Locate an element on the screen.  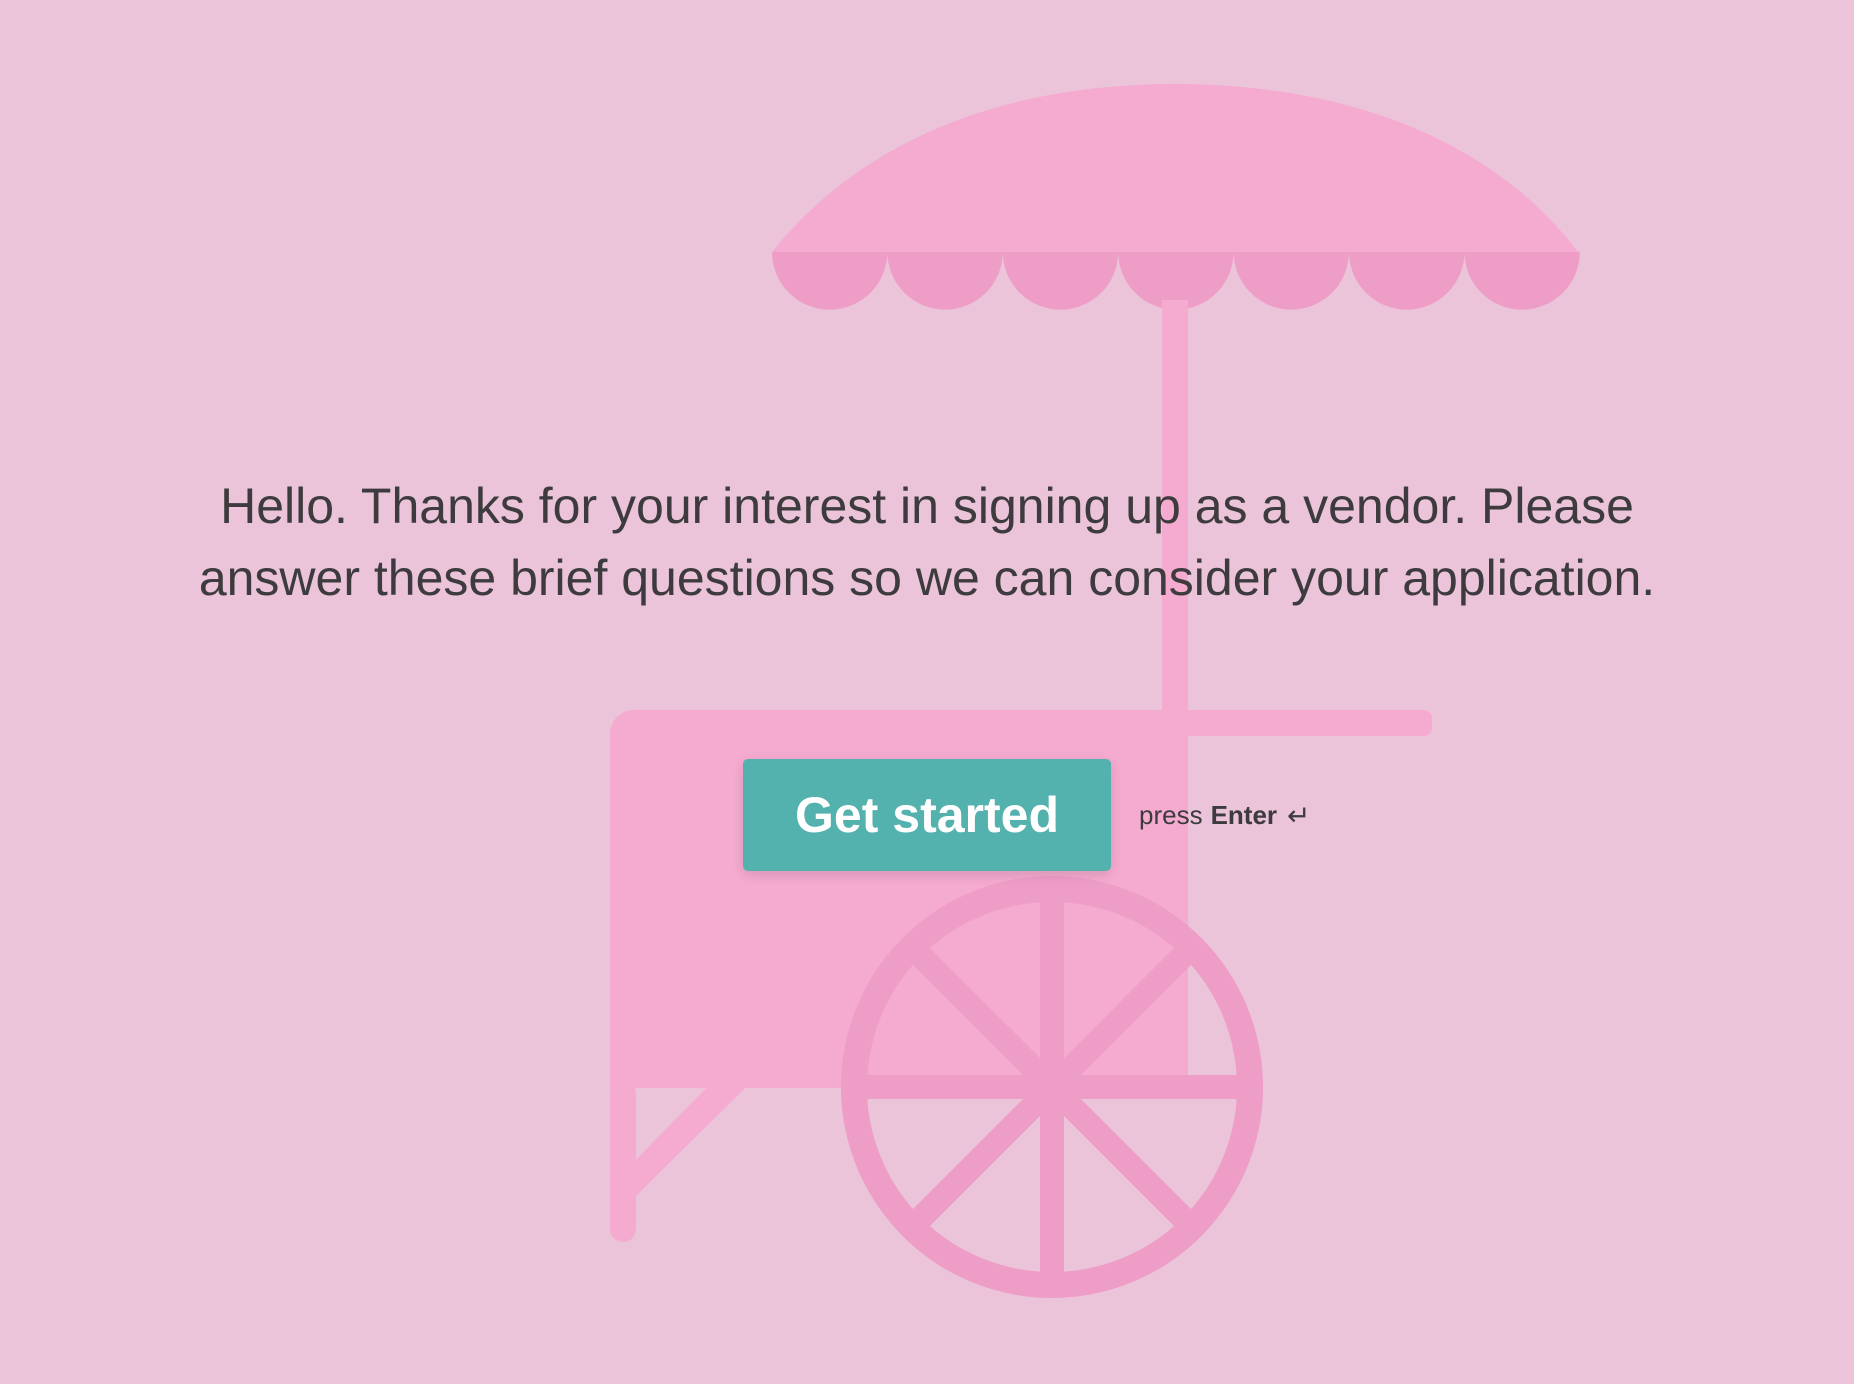
cart-handle is located at coordinates (1301, 723).